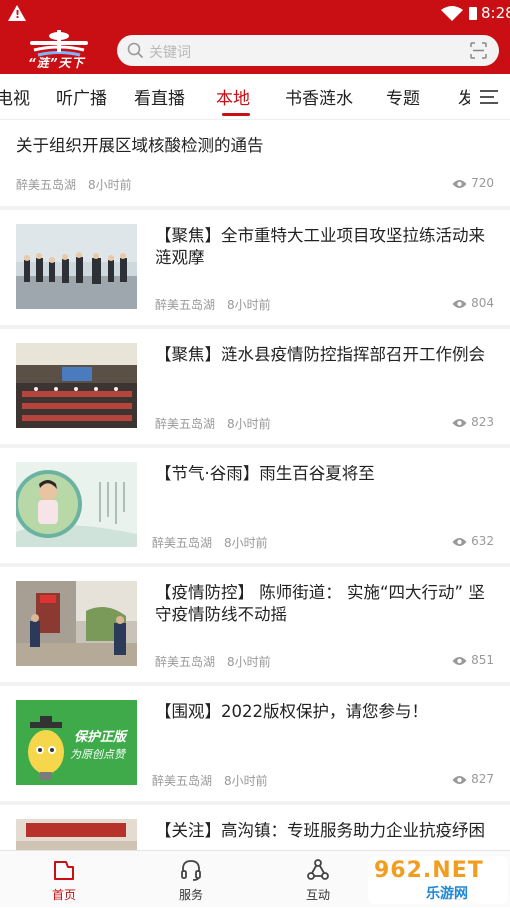 The height and width of the screenshot is (908, 510). I want to click on tab-local: 本地, so click(233, 96).